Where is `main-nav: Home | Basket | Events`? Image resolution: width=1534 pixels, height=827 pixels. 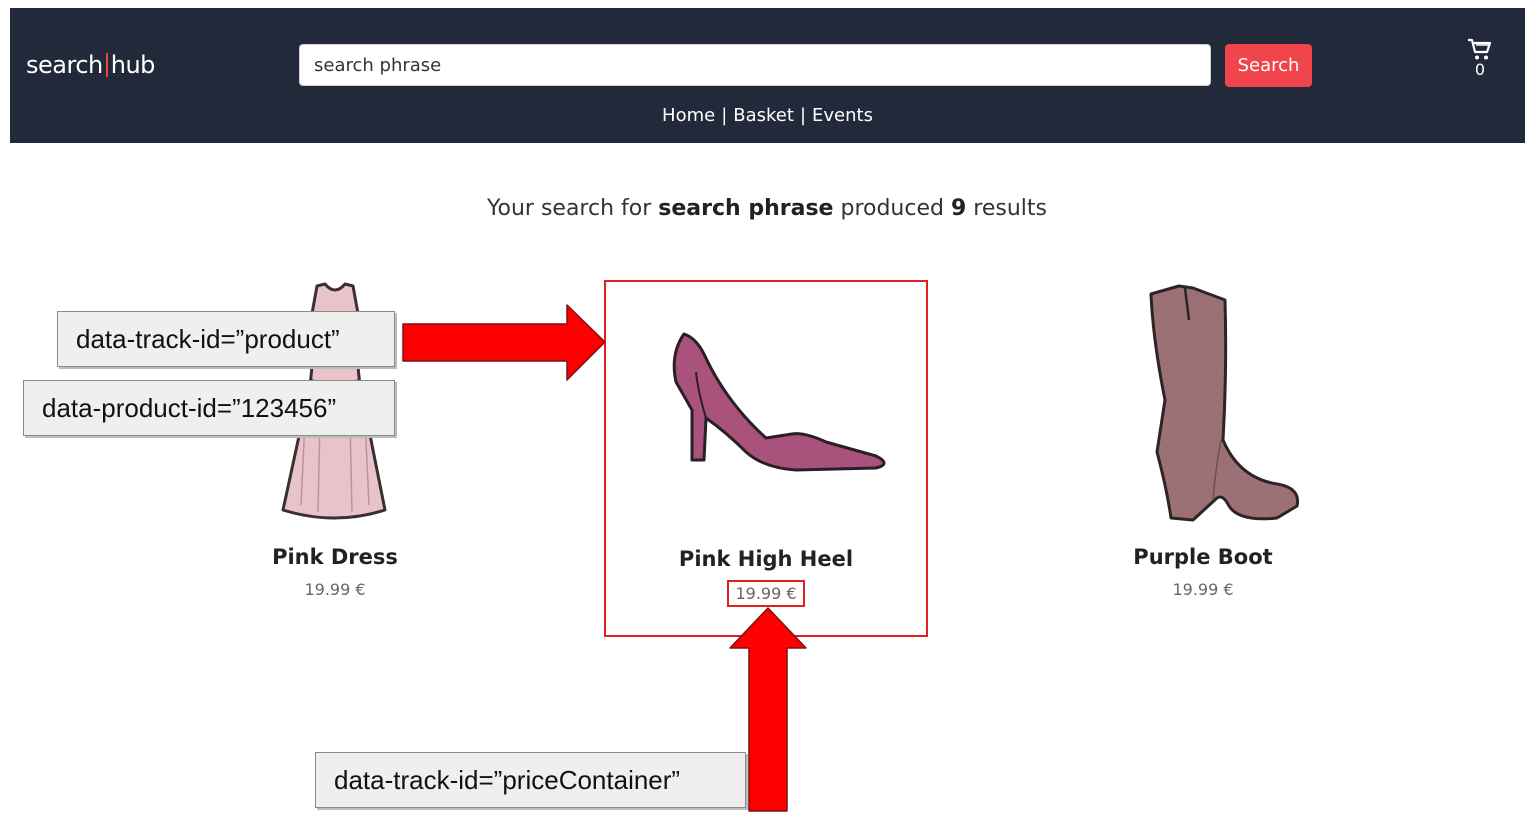
main-nav: Home | Basket | Events is located at coordinates (767, 115).